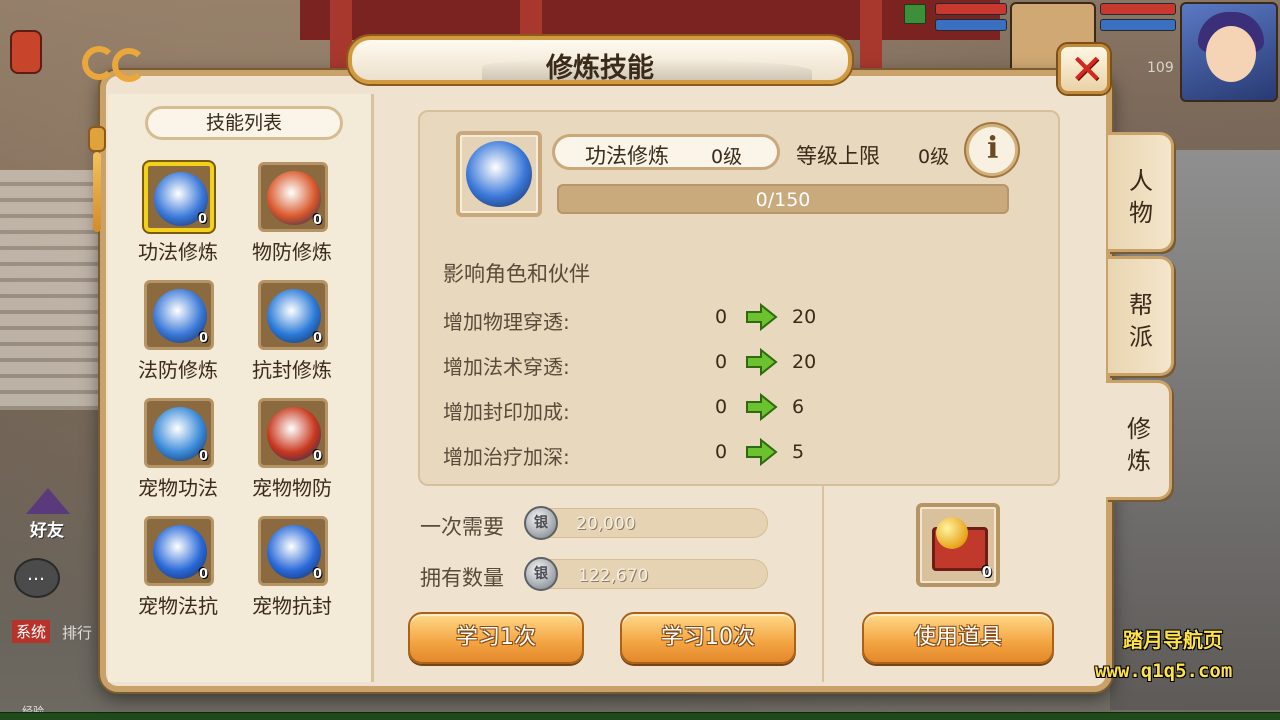 This screenshot has height=720, width=1280. I want to click on cost-value: 20,000, so click(606, 524).